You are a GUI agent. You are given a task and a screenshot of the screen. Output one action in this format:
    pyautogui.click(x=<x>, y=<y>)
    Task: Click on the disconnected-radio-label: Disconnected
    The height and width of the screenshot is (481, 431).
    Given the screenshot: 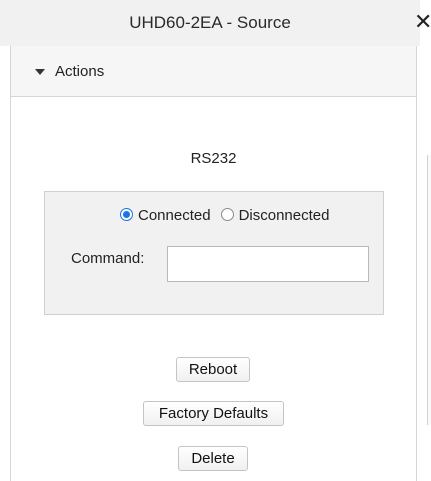 What is the action you would take?
    pyautogui.click(x=284, y=215)
    